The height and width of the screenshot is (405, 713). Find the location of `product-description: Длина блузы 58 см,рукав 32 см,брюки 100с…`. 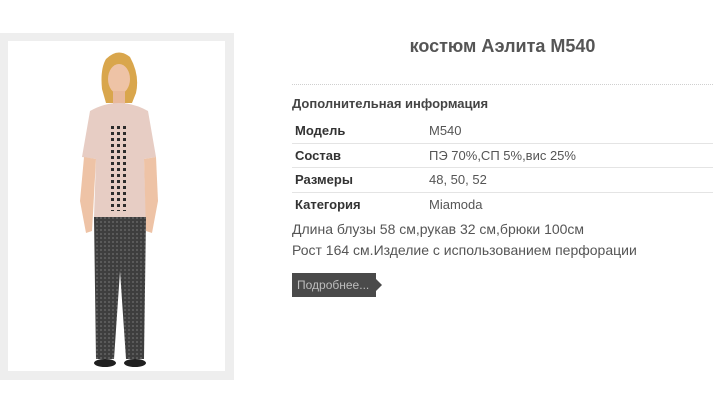

product-description: Длина блузы 58 см,рукав 32 см,брюки 100с… is located at coordinates (502, 240).